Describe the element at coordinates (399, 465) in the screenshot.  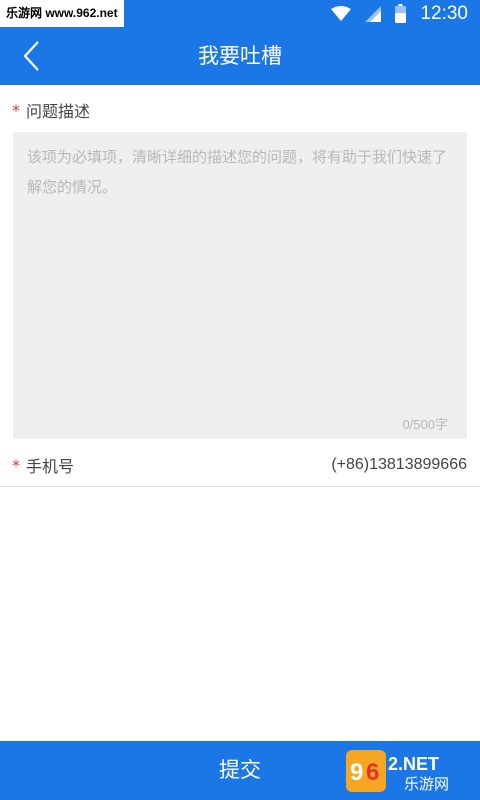
I see `phone-value: (+86)13813899666` at that location.